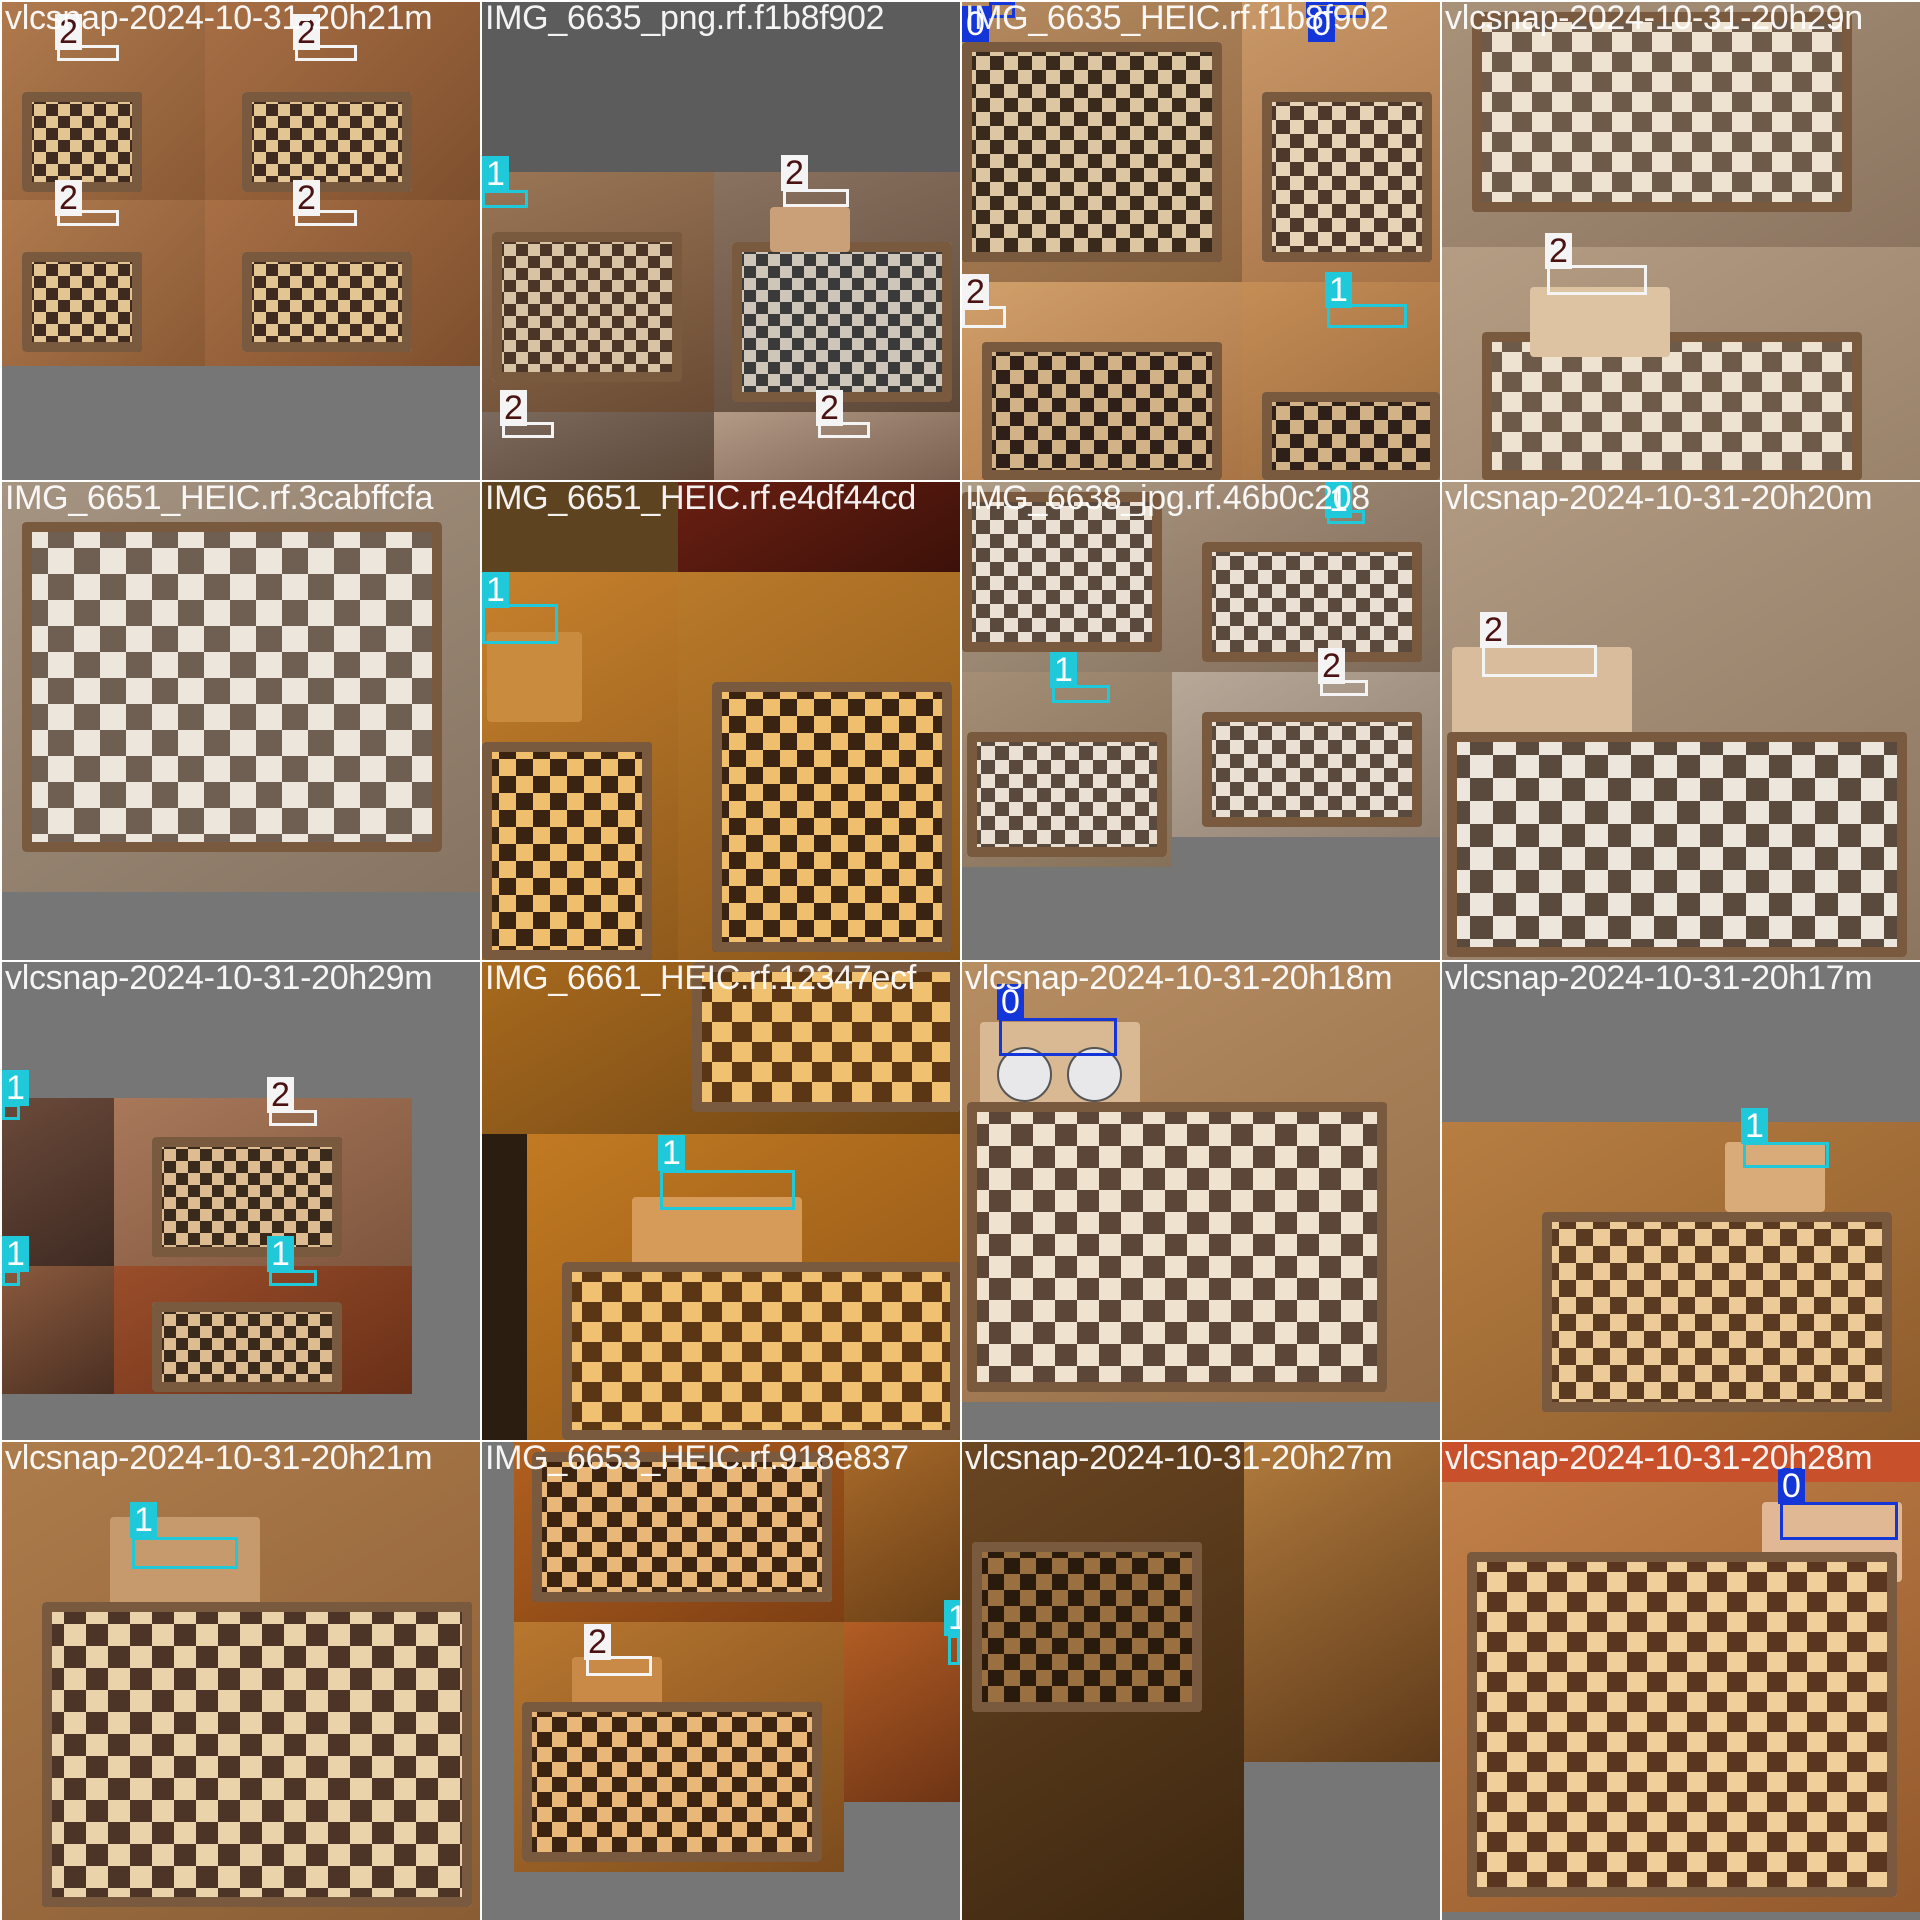 The image size is (1920, 1920). What do you see at coordinates (721, 241) in the screenshot?
I see `mosaic-tile-2: 1 2 2 2 IMG_6635_png.rf.f1b8f902` at bounding box center [721, 241].